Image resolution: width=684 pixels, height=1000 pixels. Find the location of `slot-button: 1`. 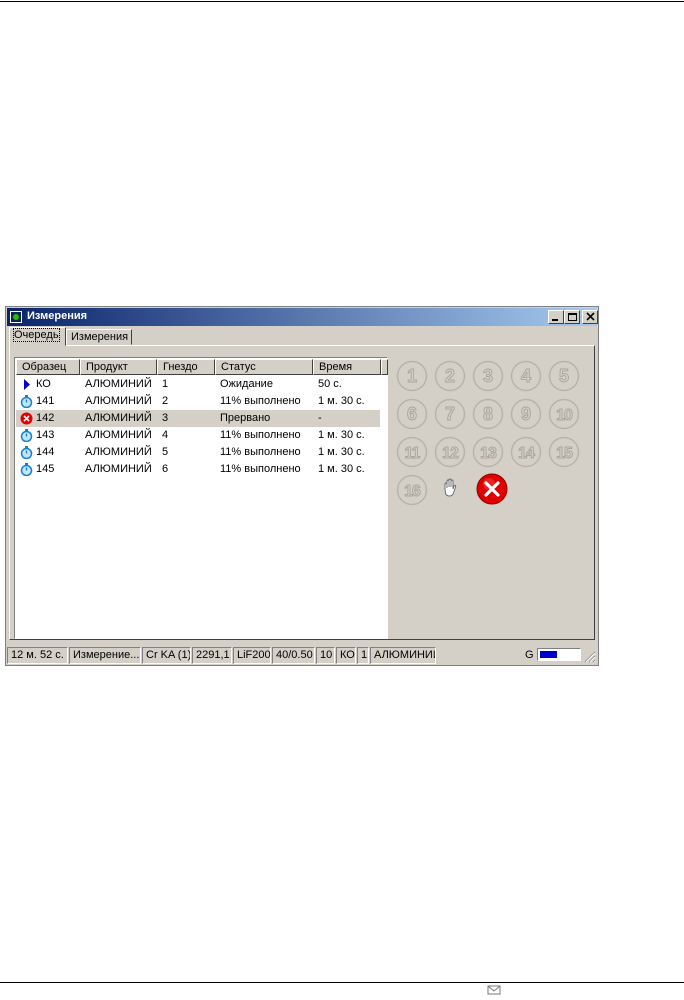

slot-button: 1 is located at coordinates (412, 376).